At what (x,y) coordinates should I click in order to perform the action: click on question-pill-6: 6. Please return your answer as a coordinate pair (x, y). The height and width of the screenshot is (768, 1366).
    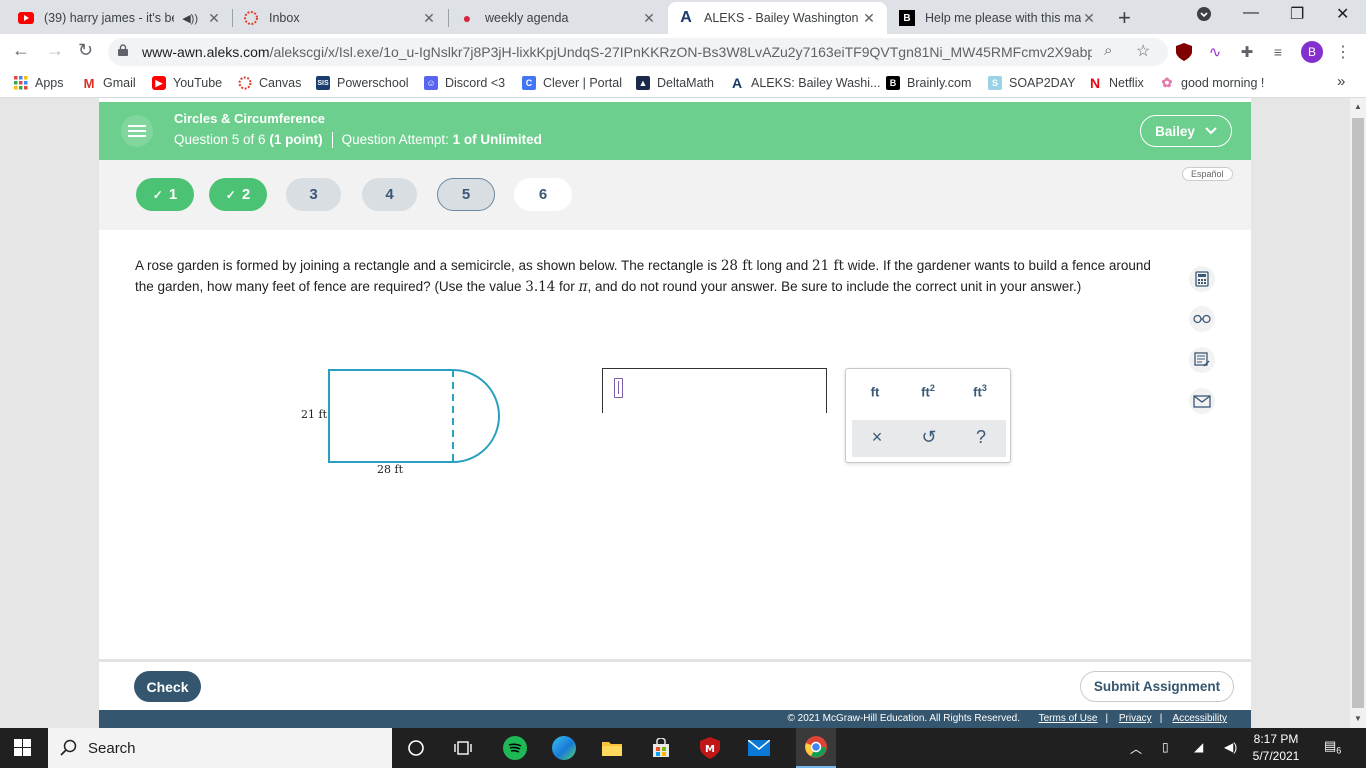
    Looking at the image, I should click on (543, 194).